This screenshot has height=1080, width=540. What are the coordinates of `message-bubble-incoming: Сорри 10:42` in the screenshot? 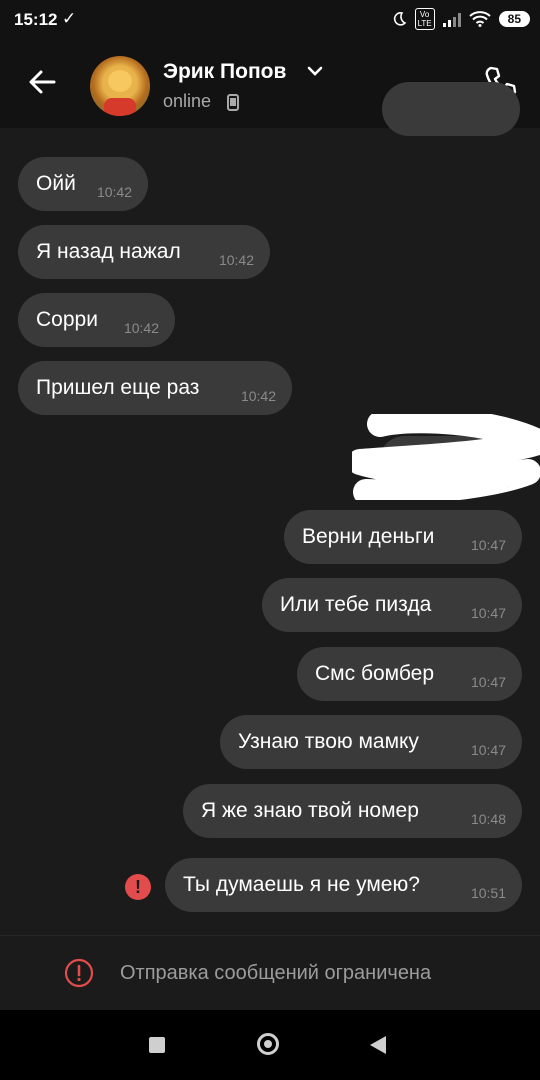 It's located at (96, 320).